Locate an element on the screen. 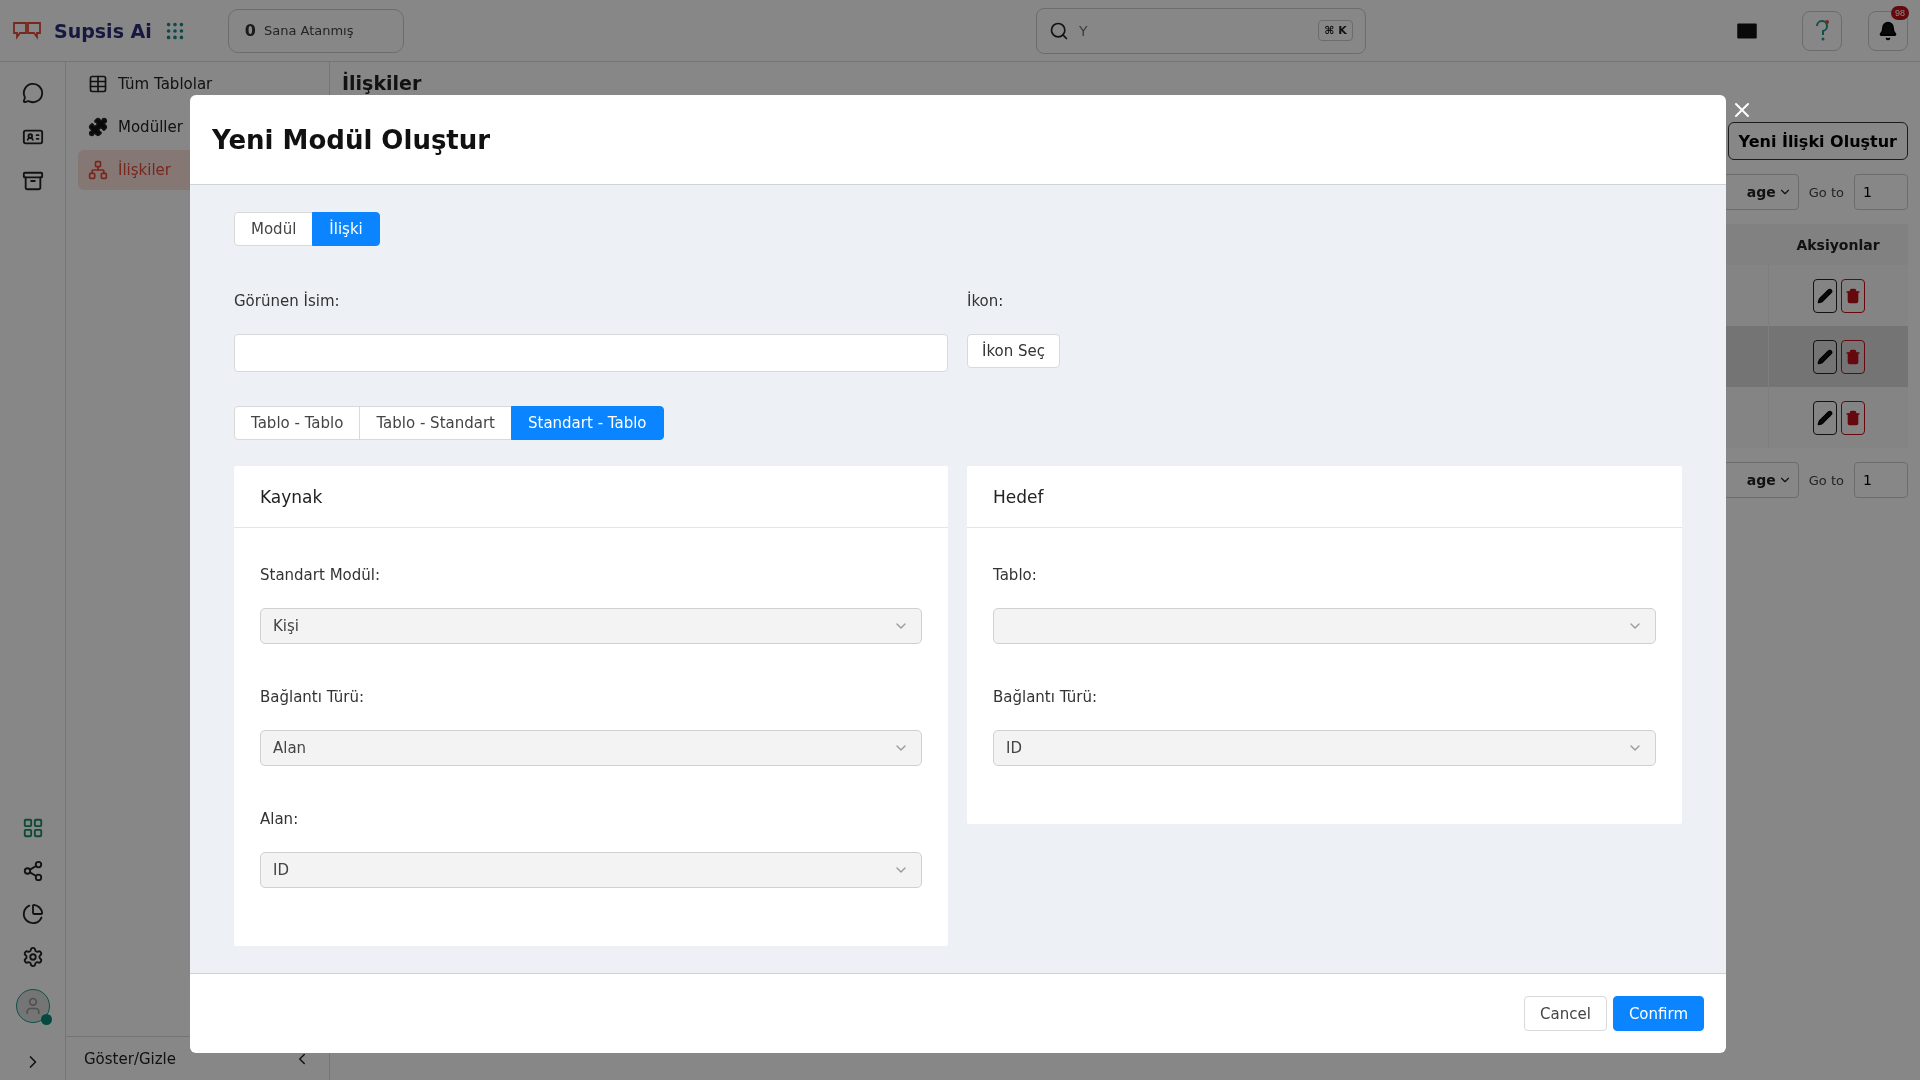 The image size is (1920, 1080). field-label: Alan: is located at coordinates (280, 819).